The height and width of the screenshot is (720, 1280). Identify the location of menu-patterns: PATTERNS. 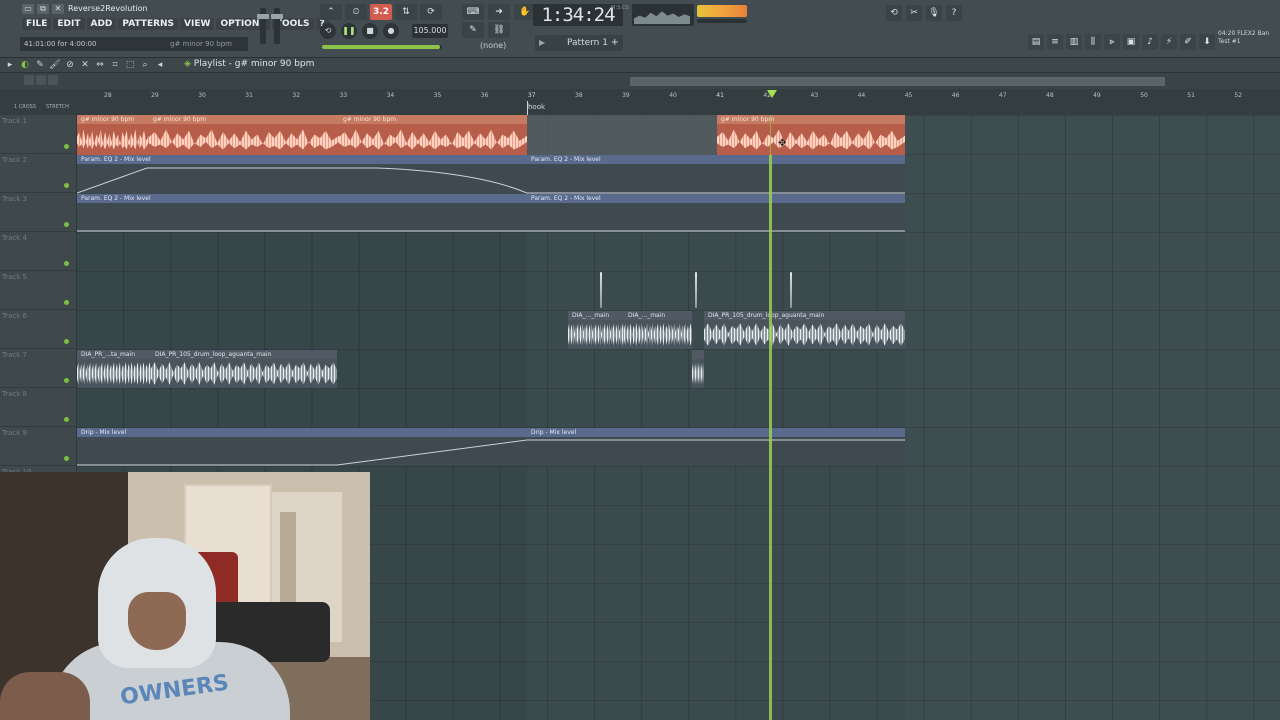
(148, 24).